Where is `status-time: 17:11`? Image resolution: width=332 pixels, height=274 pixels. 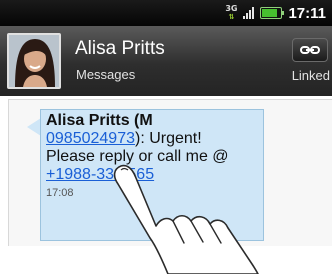 status-time: 17:11 is located at coordinates (307, 13).